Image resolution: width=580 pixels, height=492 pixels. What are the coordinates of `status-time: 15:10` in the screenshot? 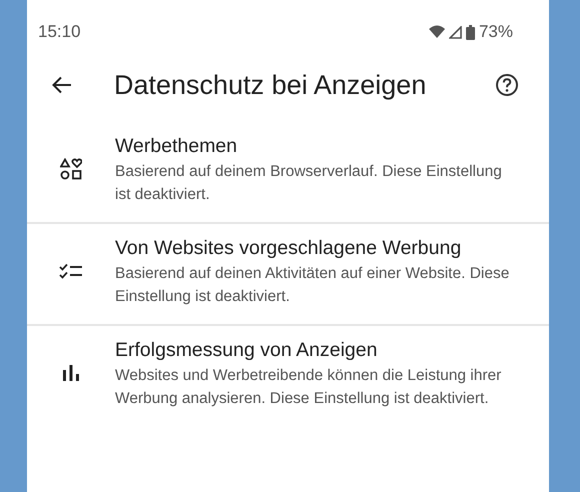 It's located at (59, 32).